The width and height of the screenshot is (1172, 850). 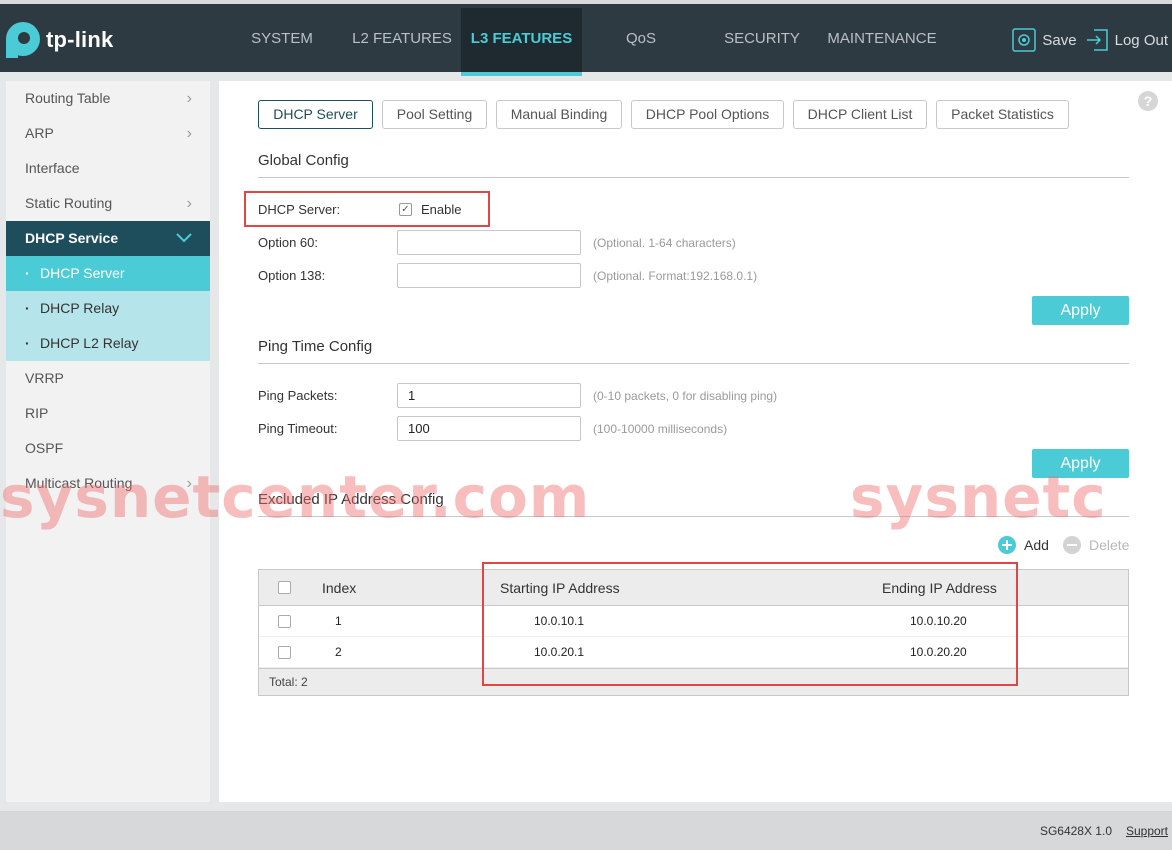 What do you see at coordinates (24, 40) in the screenshot?
I see `logo-icon` at bounding box center [24, 40].